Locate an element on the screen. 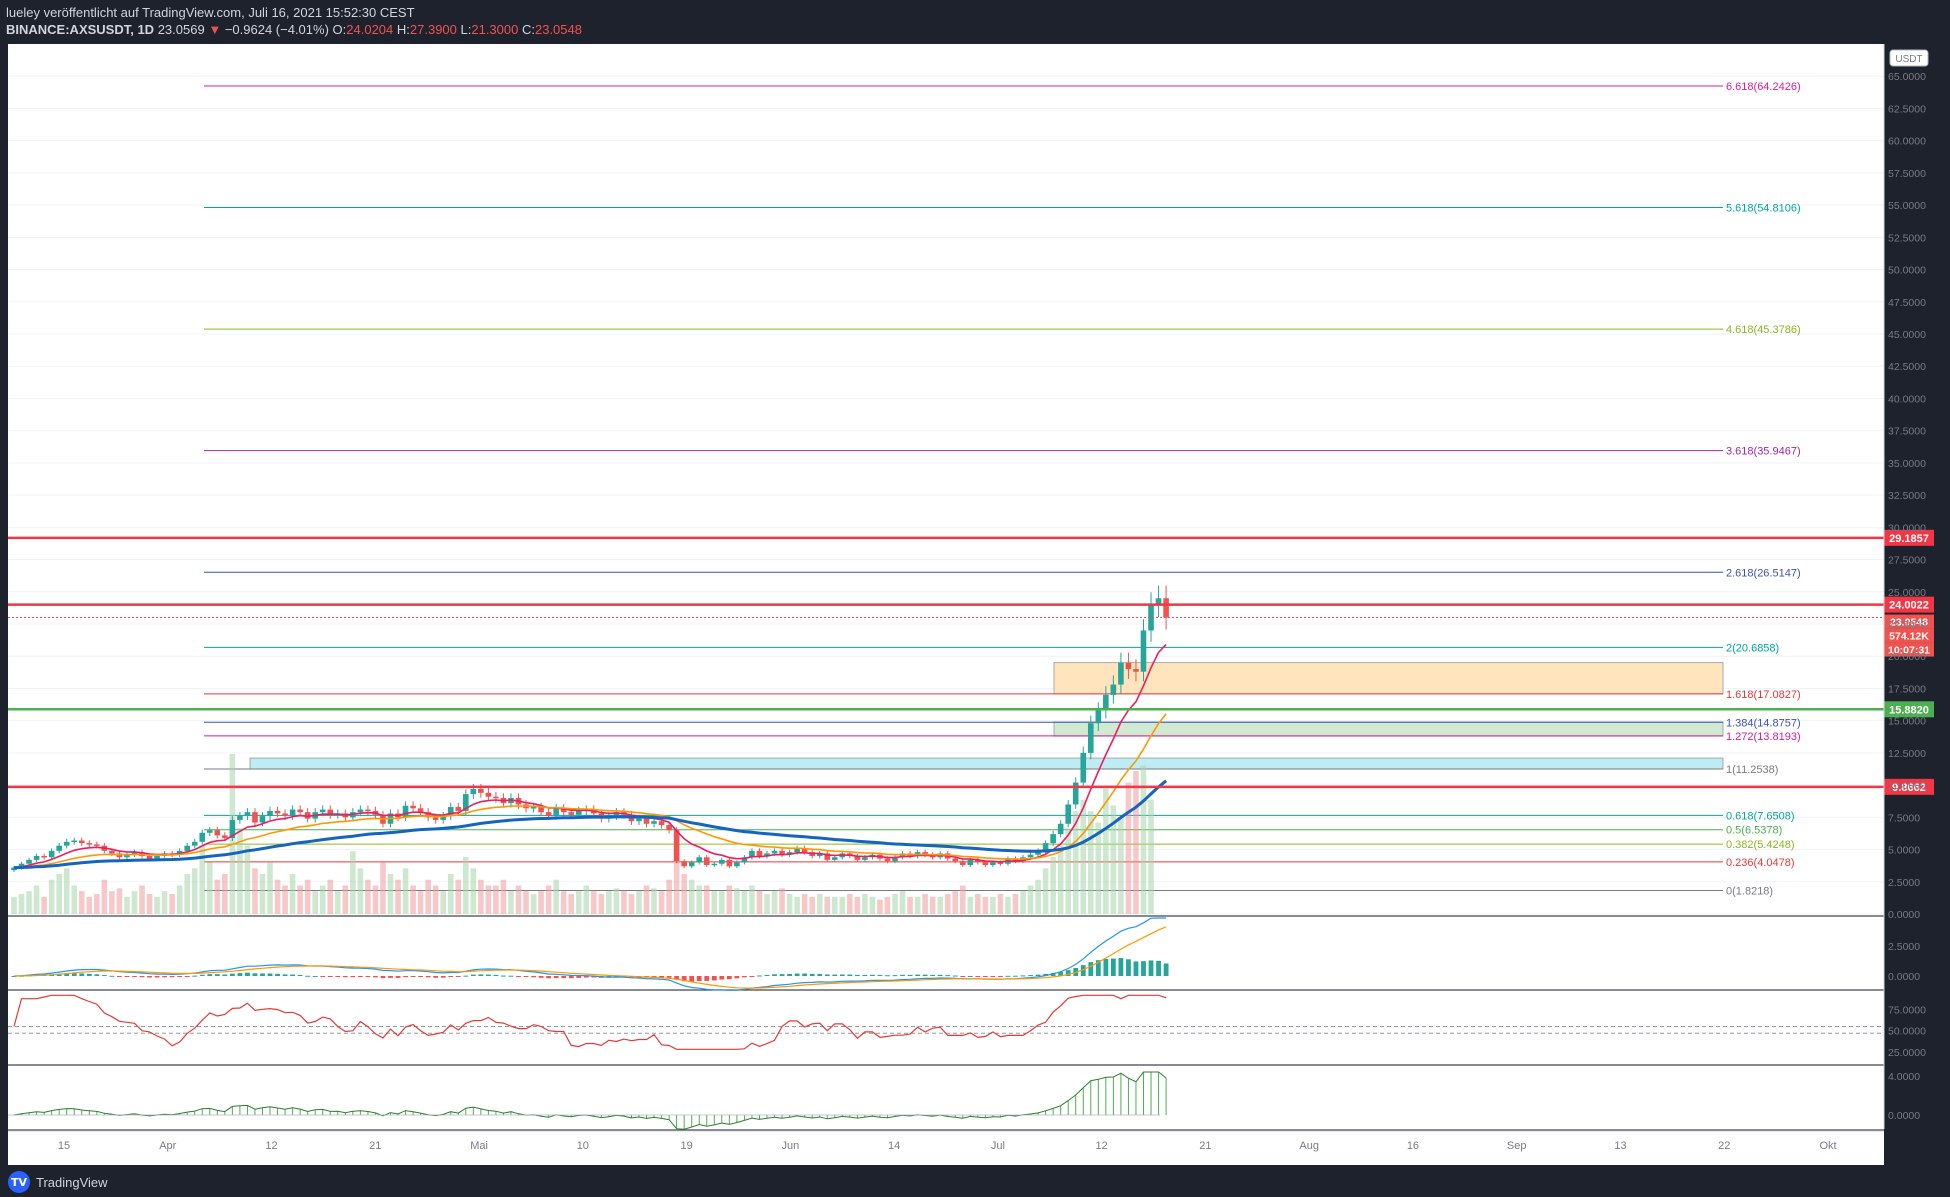 The height and width of the screenshot is (1197, 1950). time-axis-tick: 19 is located at coordinates (686, 1146).